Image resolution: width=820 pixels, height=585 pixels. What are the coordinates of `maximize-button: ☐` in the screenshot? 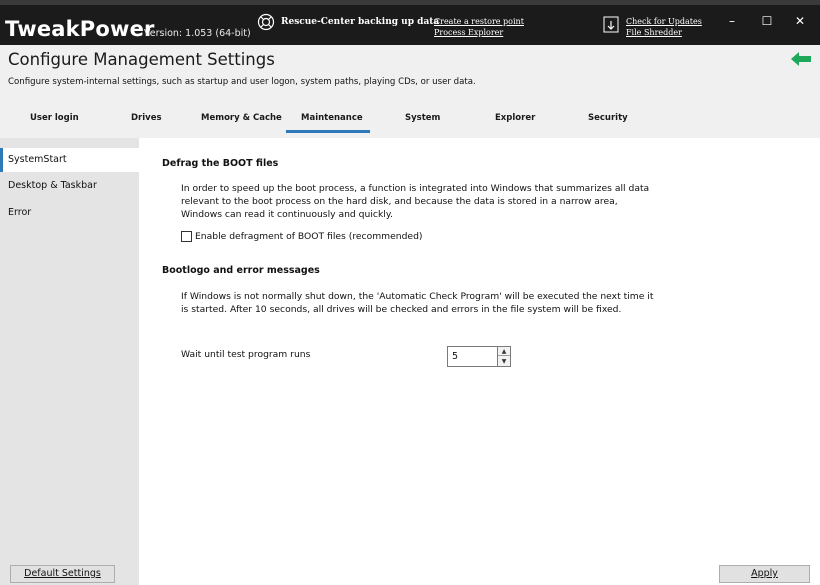 It's located at (767, 21).